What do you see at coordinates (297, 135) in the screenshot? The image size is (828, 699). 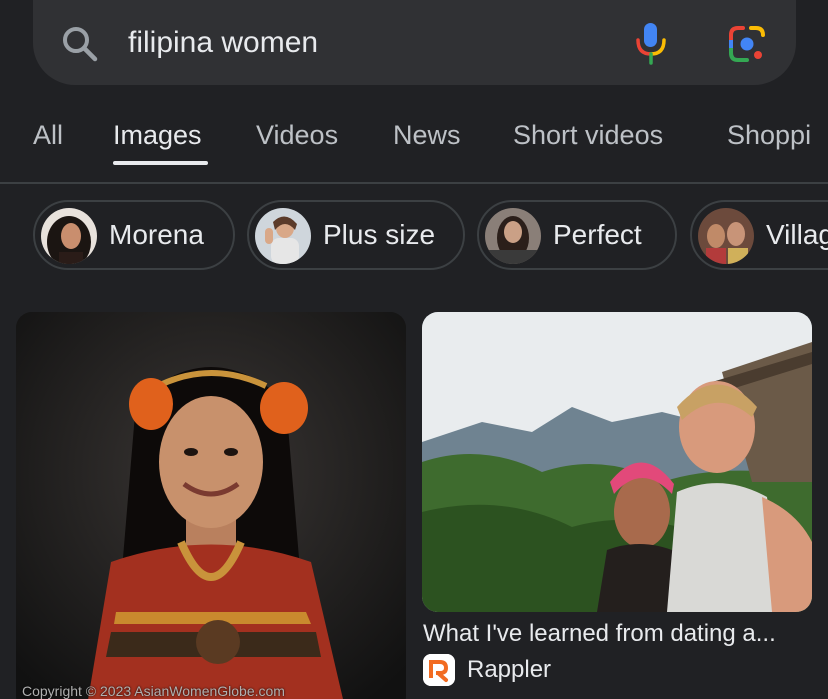 I see `tab-videos: Videos` at bounding box center [297, 135].